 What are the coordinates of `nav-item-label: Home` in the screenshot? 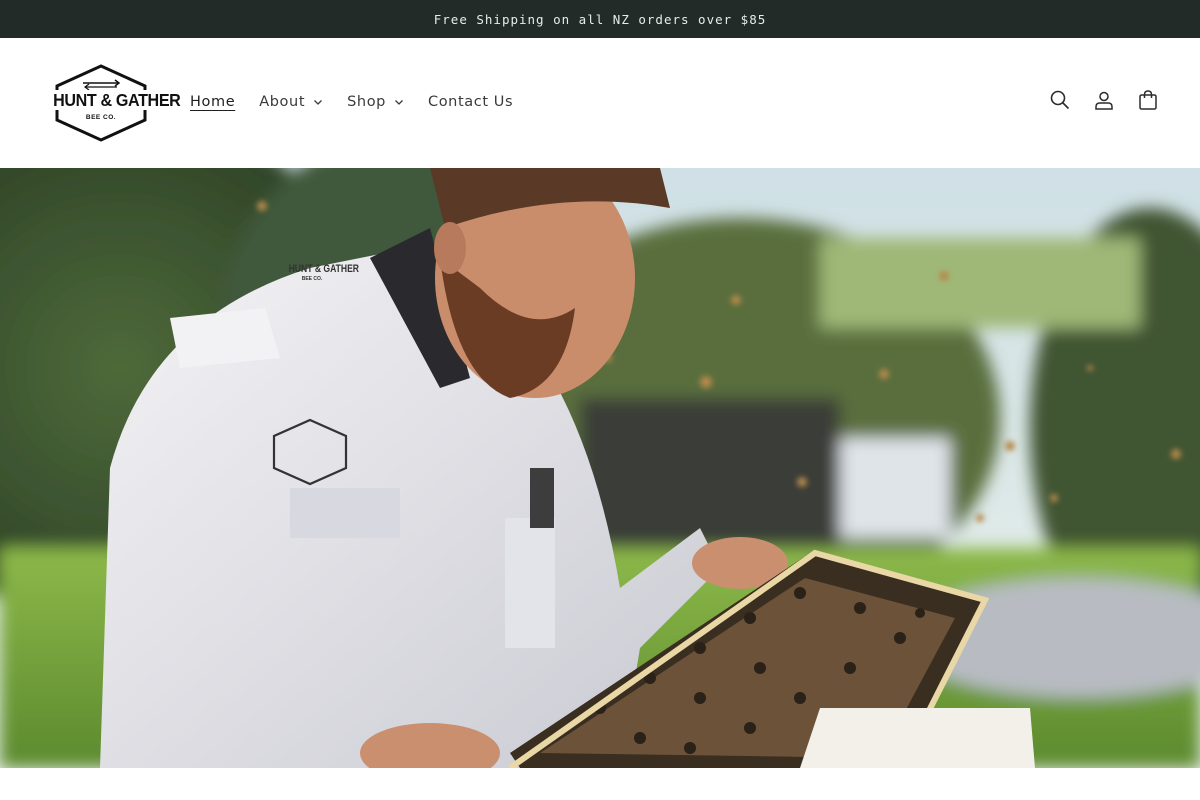 It's located at (213, 102).